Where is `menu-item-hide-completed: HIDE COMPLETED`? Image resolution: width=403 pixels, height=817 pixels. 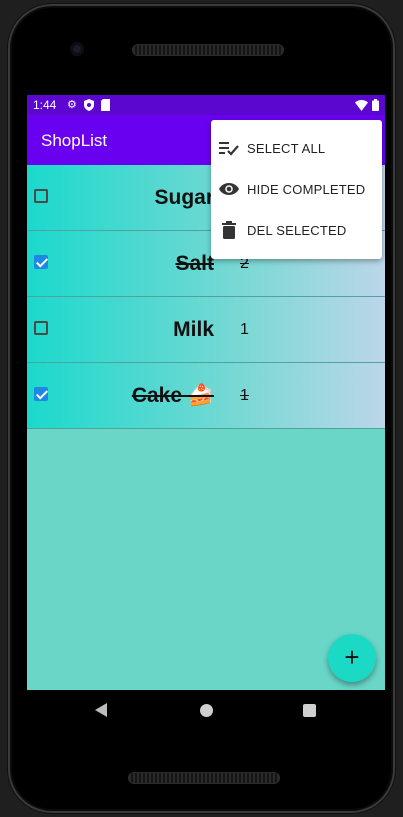
menu-item-hide-completed: HIDE COMPLETED is located at coordinates (296, 189).